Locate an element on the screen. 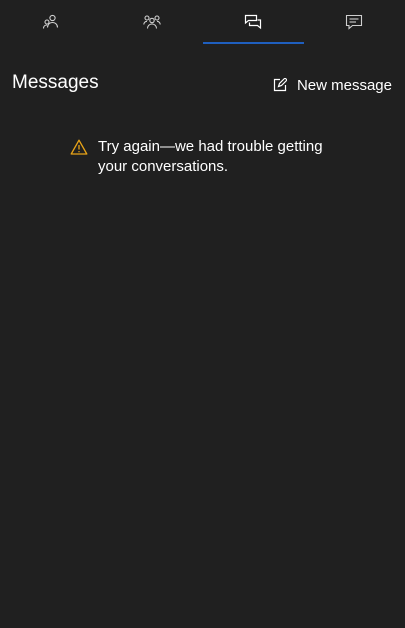 The image size is (405, 628). tab-contacts is located at coordinates (50, 22).